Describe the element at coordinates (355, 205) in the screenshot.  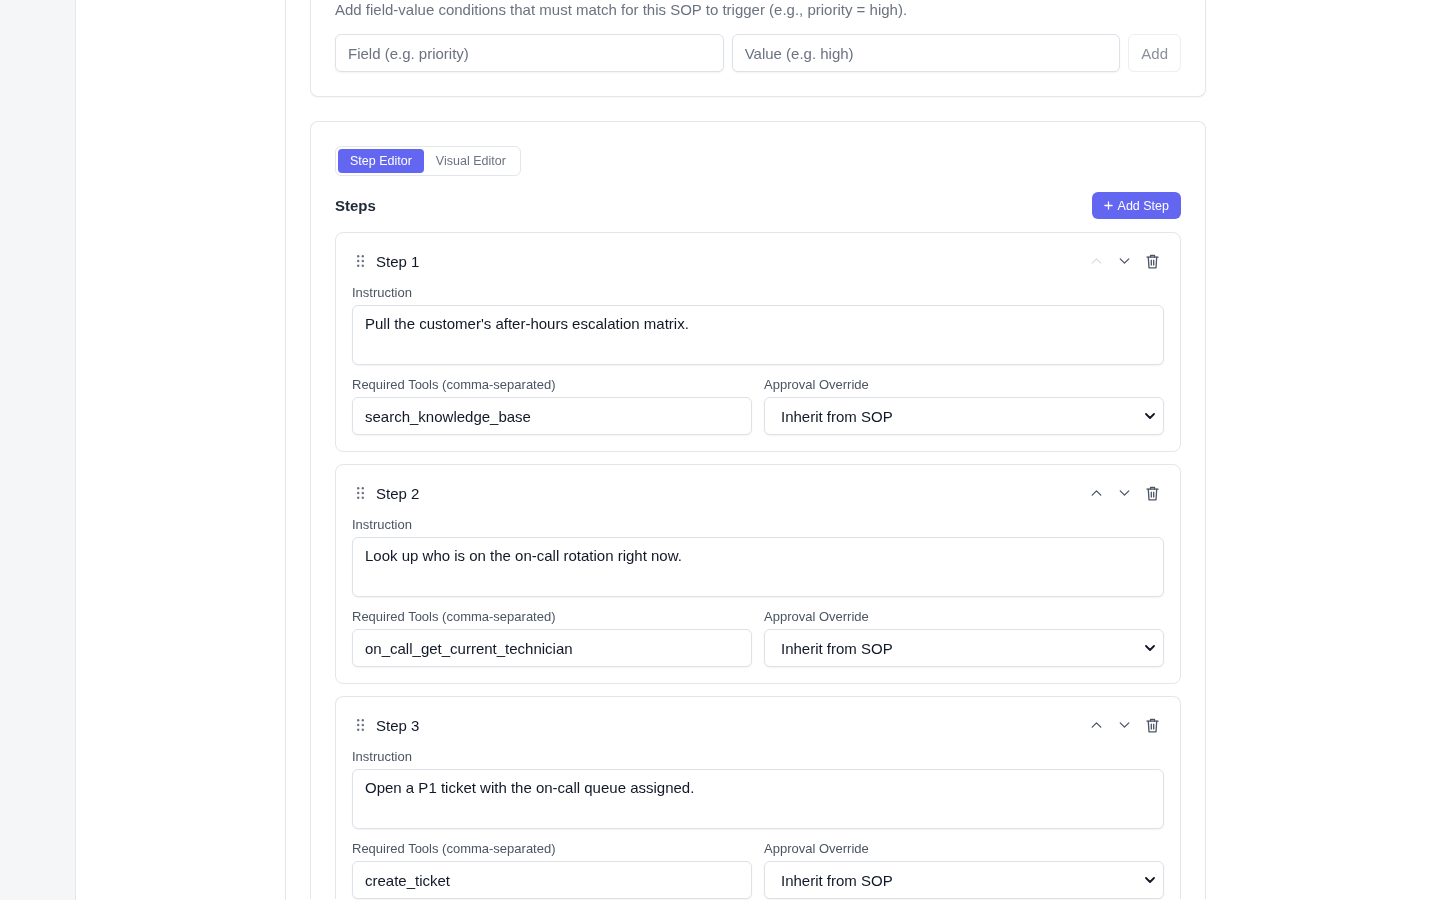
I see `steps-heading: Steps` at that location.